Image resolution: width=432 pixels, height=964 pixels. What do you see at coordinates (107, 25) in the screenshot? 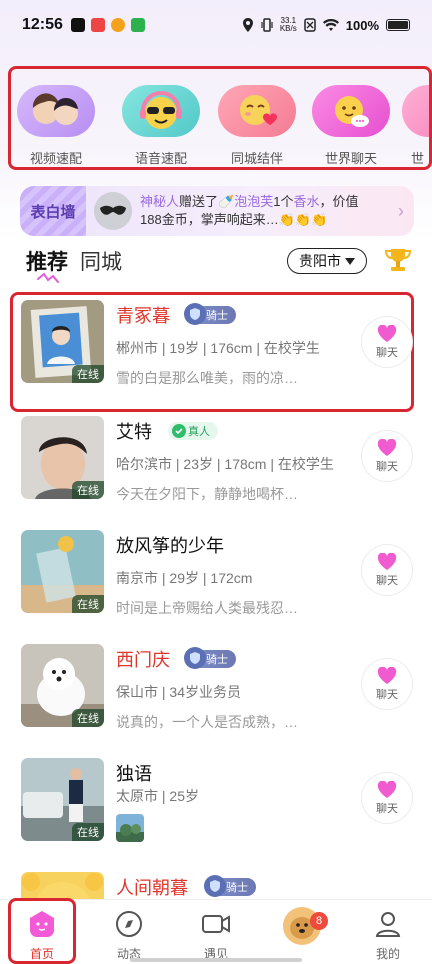
I see `notification-icons` at bounding box center [107, 25].